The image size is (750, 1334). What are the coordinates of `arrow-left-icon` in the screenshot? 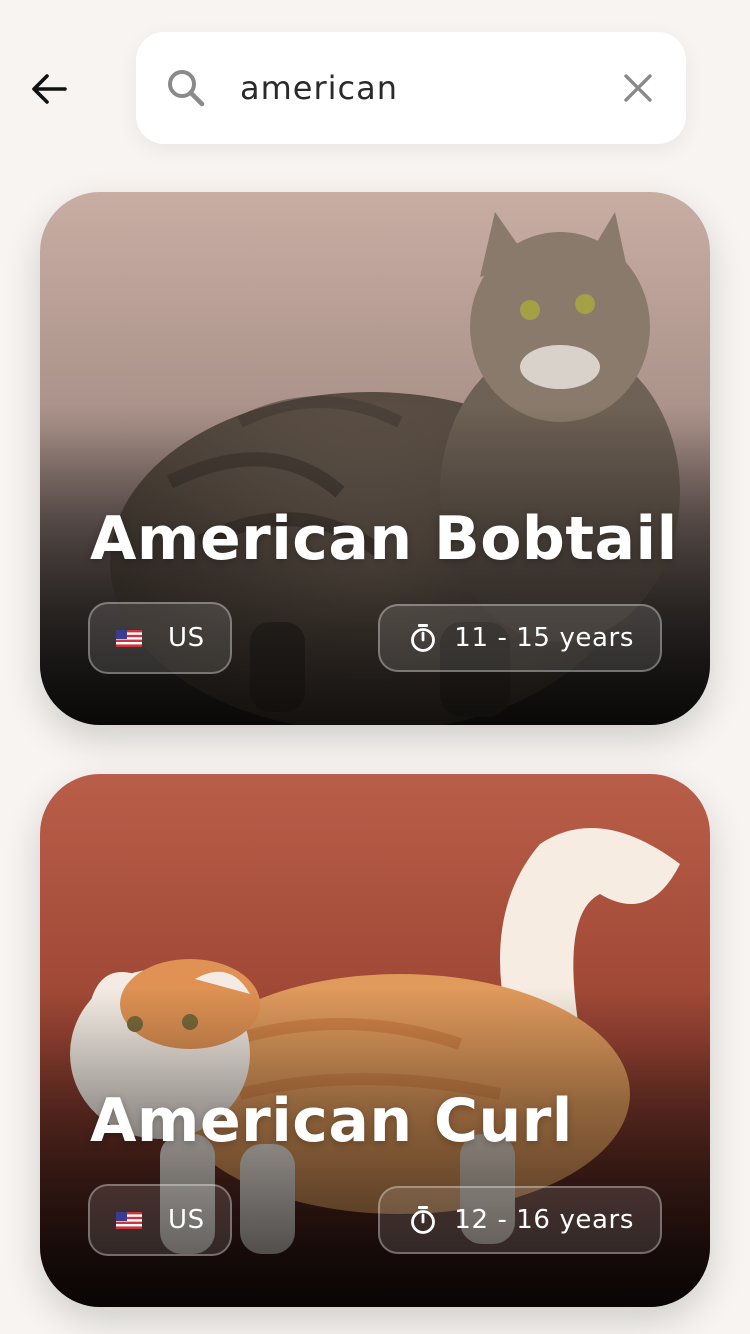 It's located at (49, 89).